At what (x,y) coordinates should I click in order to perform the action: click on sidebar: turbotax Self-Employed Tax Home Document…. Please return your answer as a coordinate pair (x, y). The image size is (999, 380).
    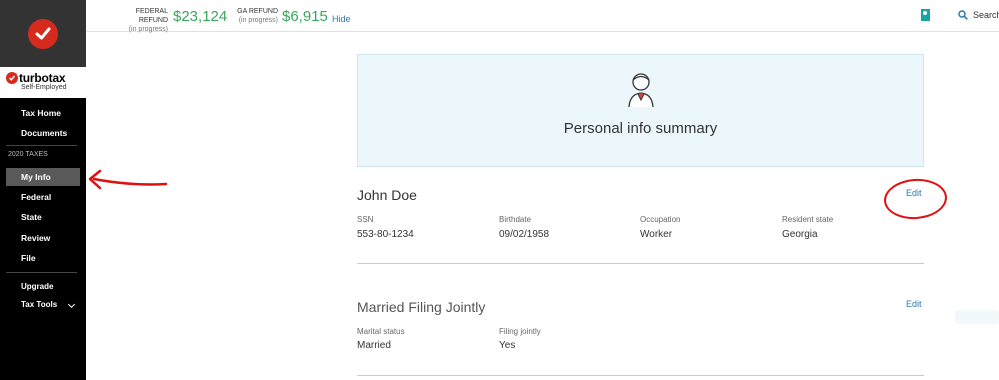
    Looking at the image, I should click on (43, 190).